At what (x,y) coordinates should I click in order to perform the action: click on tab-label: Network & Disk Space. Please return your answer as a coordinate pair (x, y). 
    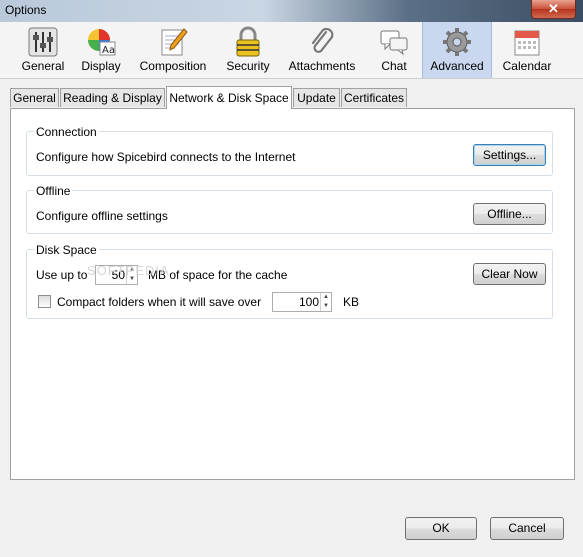
    Looking at the image, I should click on (229, 98).